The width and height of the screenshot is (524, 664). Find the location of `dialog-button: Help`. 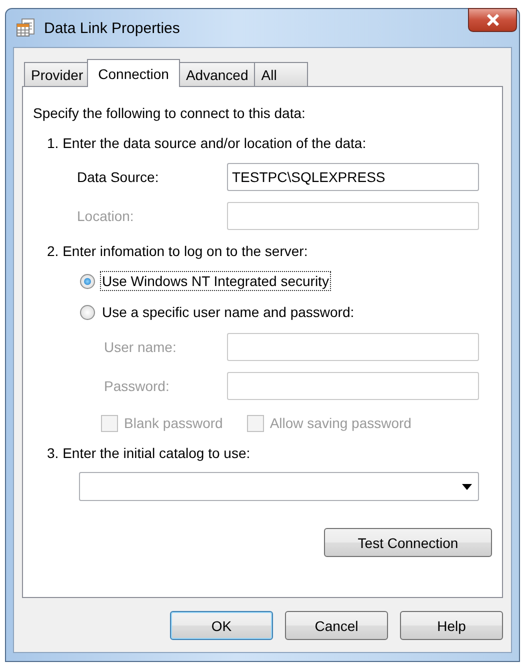

dialog-button: Help is located at coordinates (451, 625).